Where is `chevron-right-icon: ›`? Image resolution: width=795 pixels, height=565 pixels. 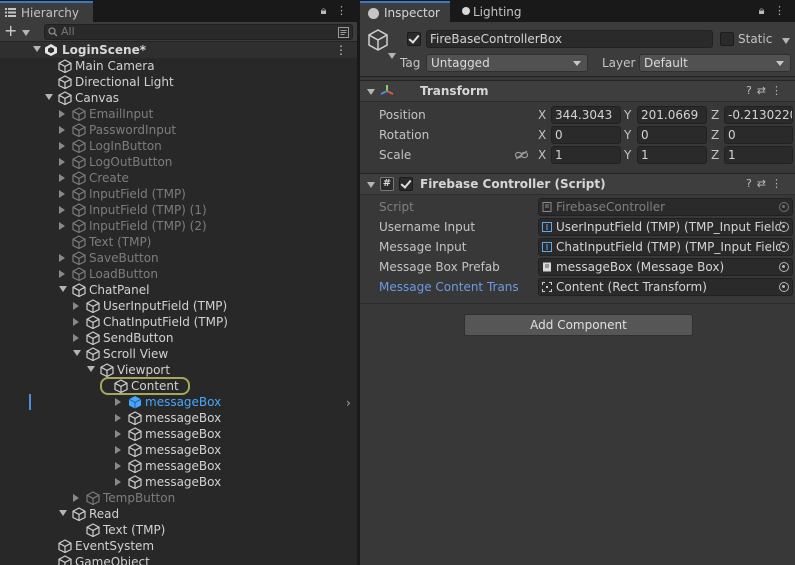 chevron-right-icon: › is located at coordinates (348, 403).